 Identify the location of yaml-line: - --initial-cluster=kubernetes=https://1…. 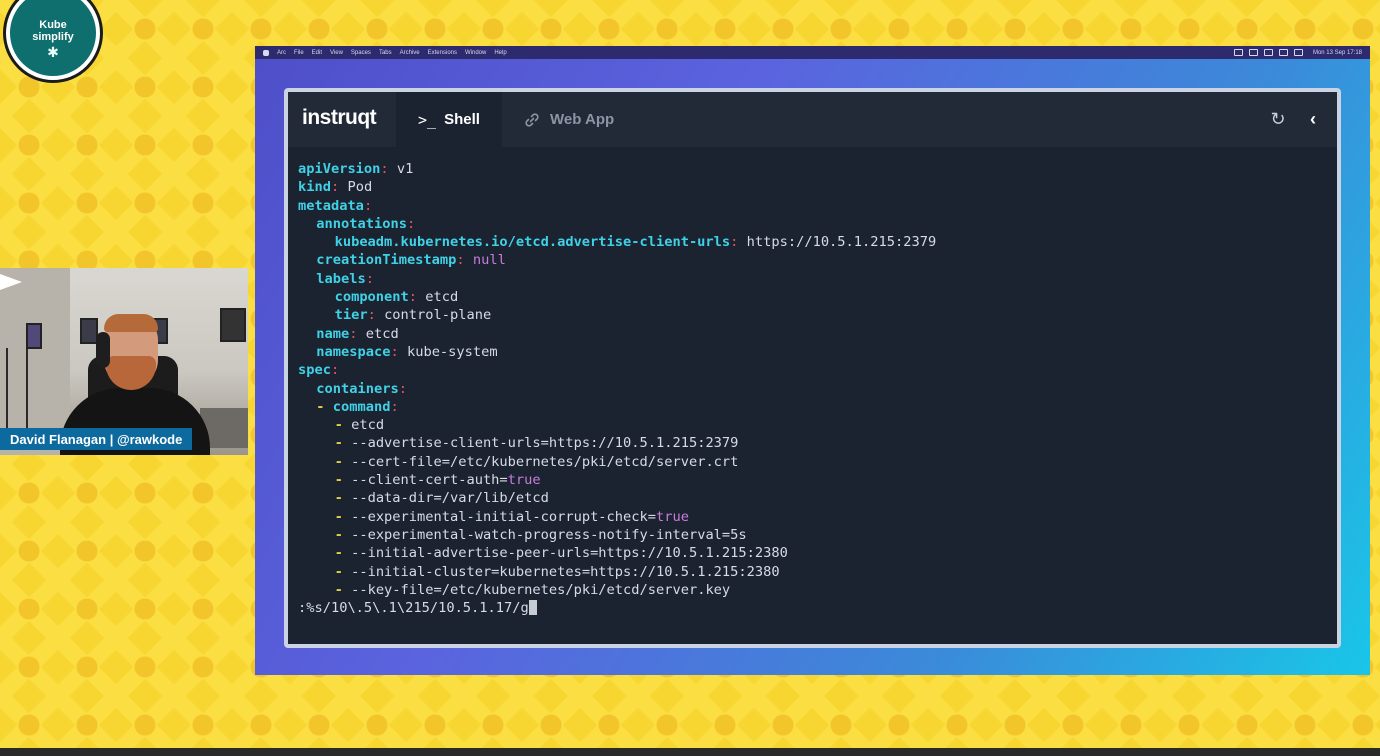
(557, 571).